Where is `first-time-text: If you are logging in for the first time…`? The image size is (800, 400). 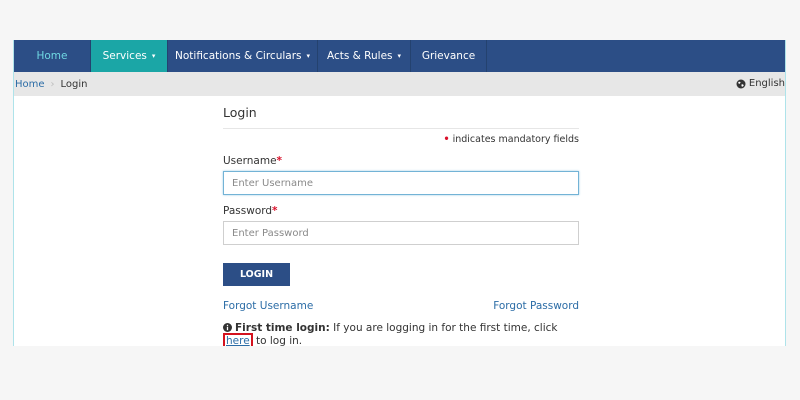
first-time-text: If you are logging in for the first time… is located at coordinates (445, 328).